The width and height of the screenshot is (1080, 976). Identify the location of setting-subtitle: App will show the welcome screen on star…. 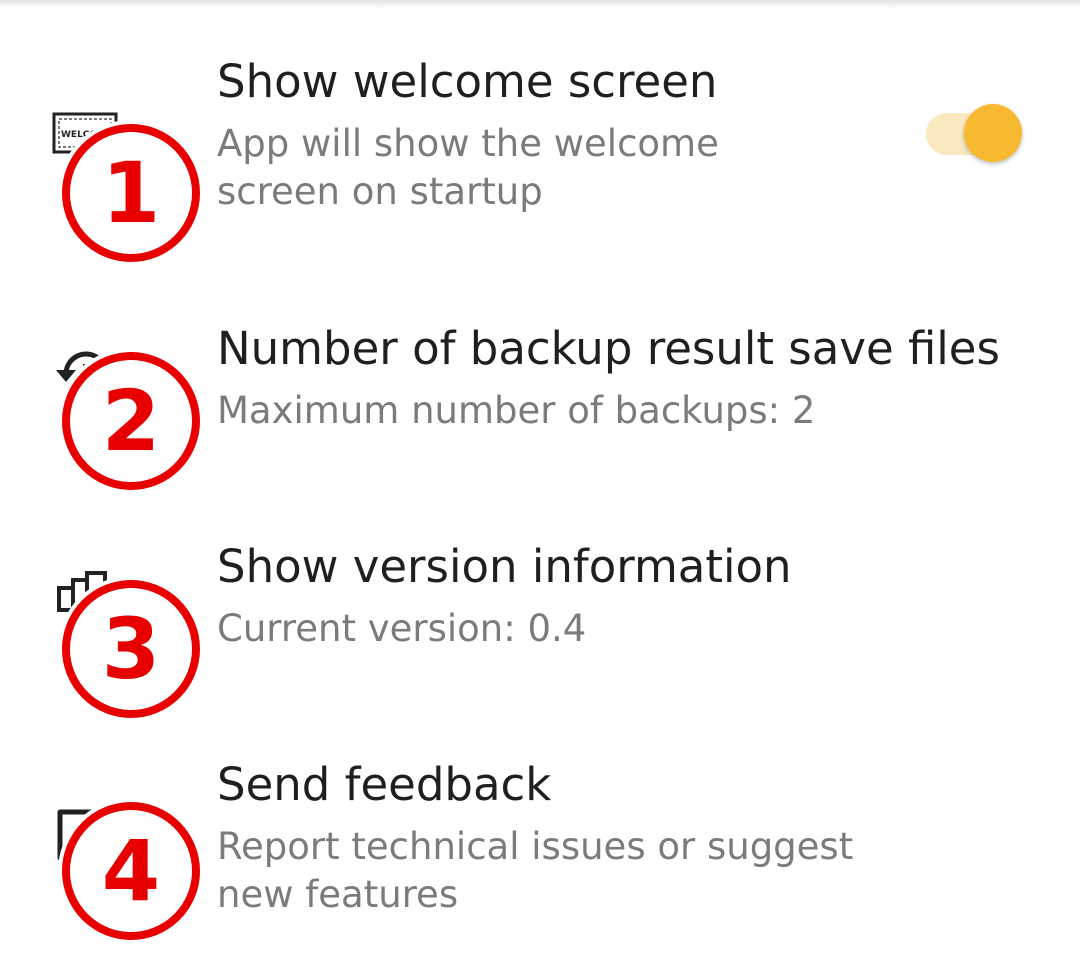
(468, 167).